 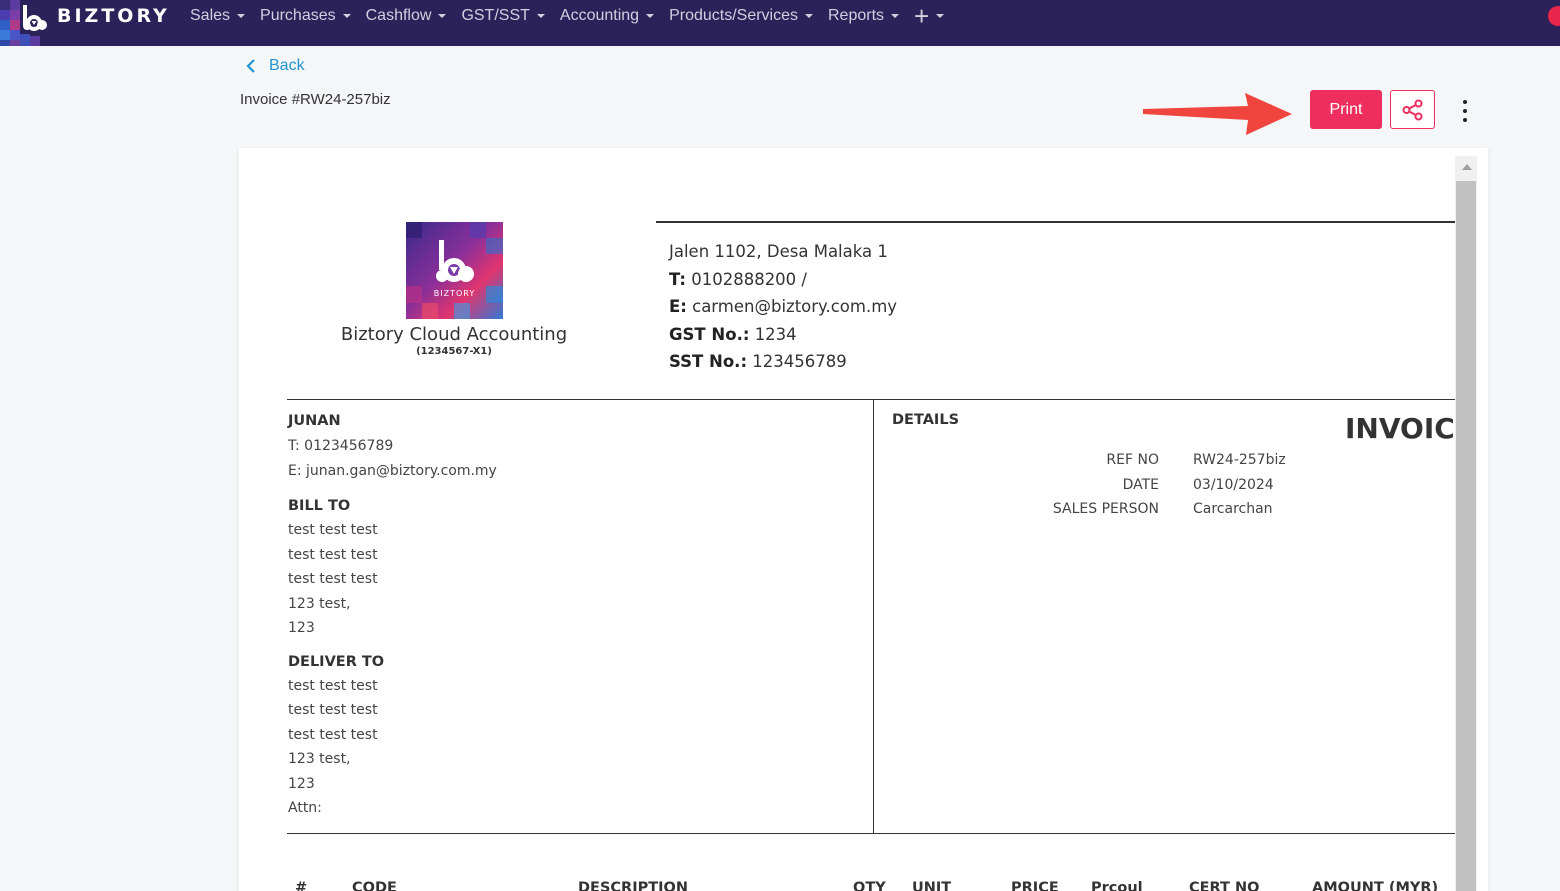 I want to click on deliver-to-line: 123 test,, so click(x=319, y=759).